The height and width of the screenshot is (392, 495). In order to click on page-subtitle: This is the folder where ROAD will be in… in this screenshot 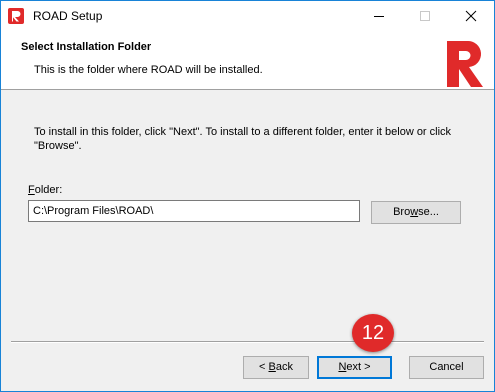, I will do `click(148, 70)`.